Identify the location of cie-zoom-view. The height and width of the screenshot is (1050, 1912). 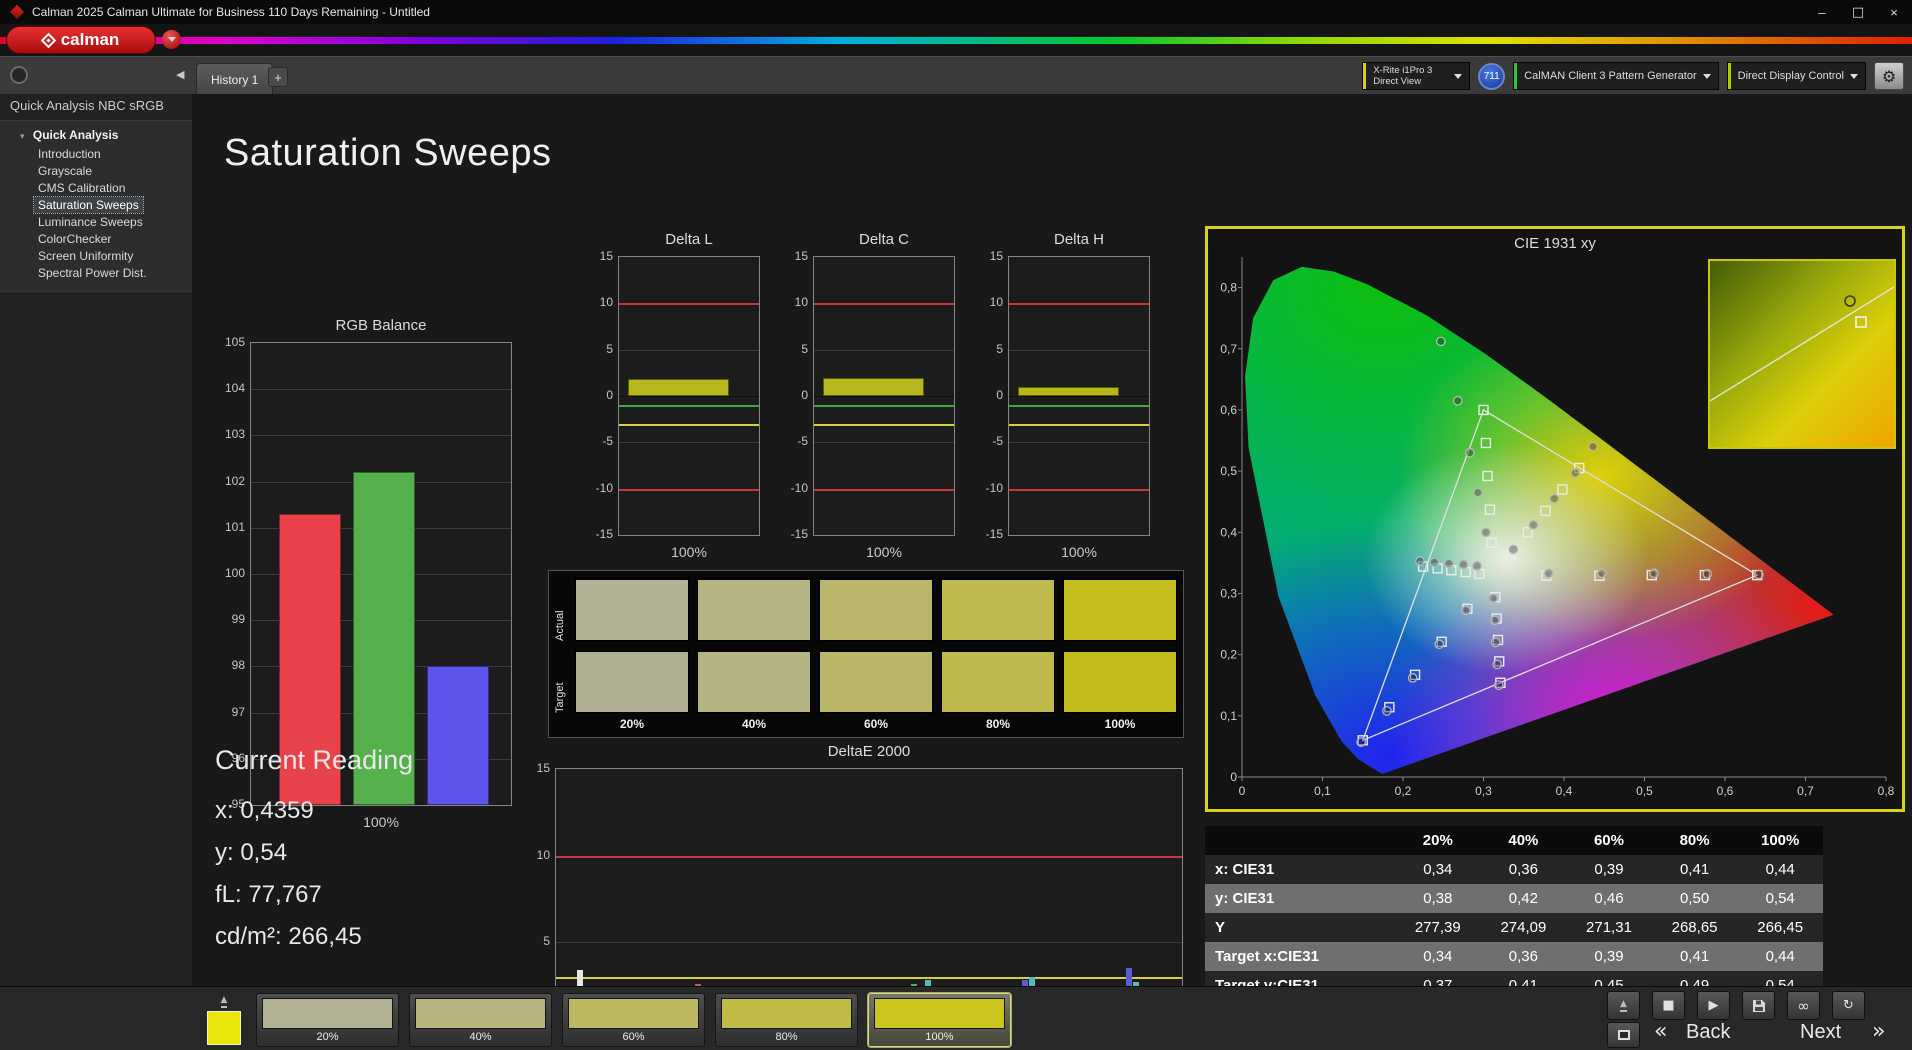
(1802, 354).